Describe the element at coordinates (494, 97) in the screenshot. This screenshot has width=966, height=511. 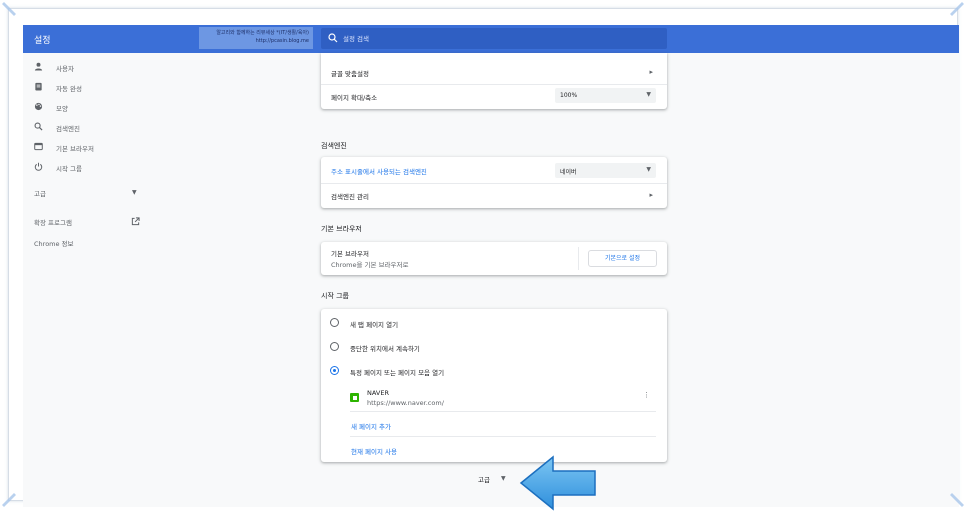
I see `page-zoom-row: 페이지 확대/축소 100% ▼` at that location.